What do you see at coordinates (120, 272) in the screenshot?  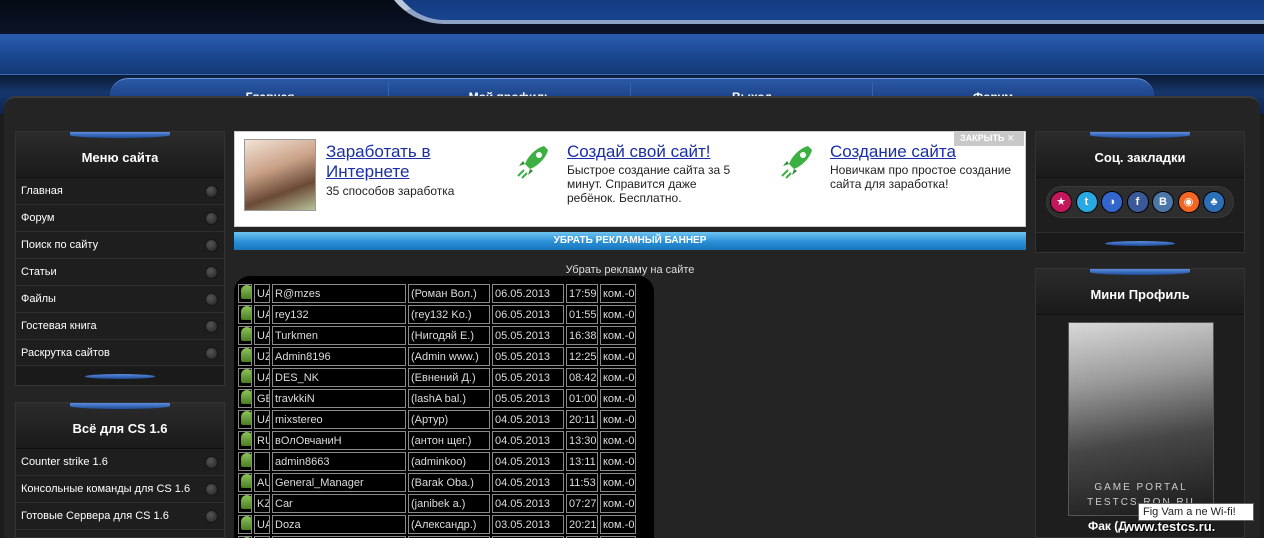 I see `menu-item-articles: Статьи` at bounding box center [120, 272].